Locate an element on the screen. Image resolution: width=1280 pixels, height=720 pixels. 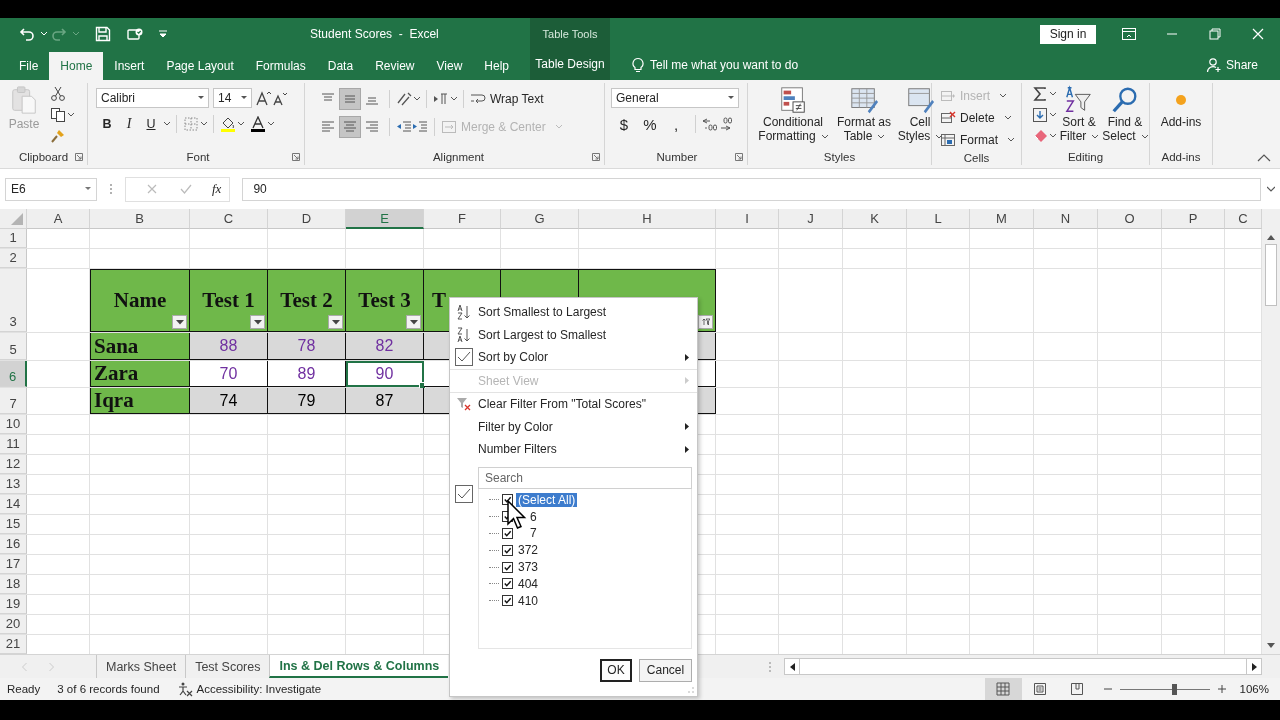
increase-indent-icon is located at coordinates (420, 127).